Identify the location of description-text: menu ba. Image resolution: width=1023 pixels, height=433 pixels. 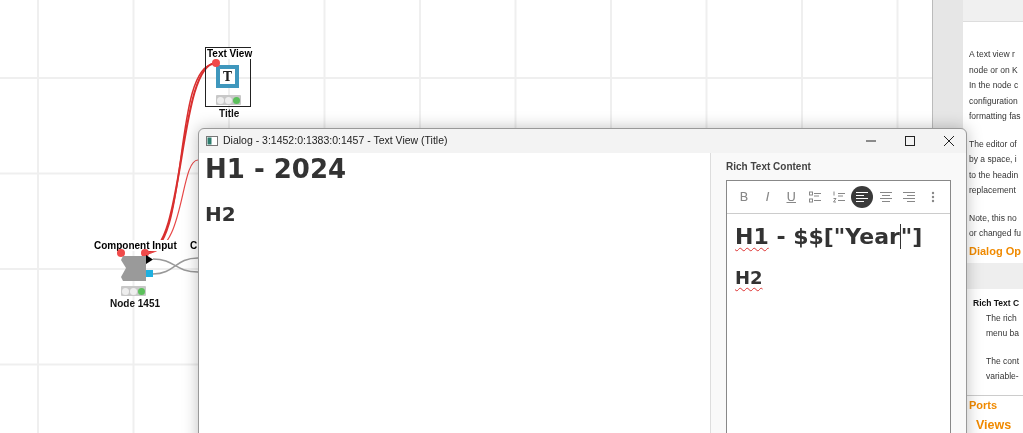
(1003, 333).